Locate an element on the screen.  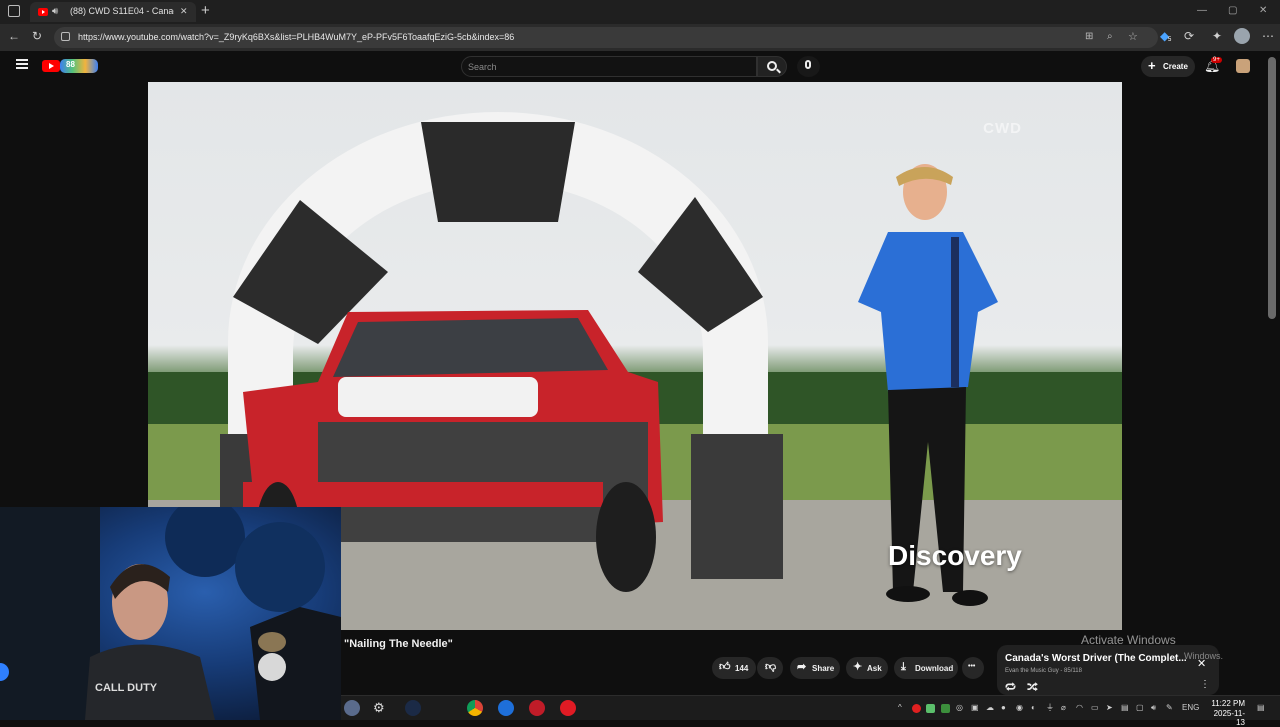
tray-shield-icon: ▣ is located at coordinates (975, 708).